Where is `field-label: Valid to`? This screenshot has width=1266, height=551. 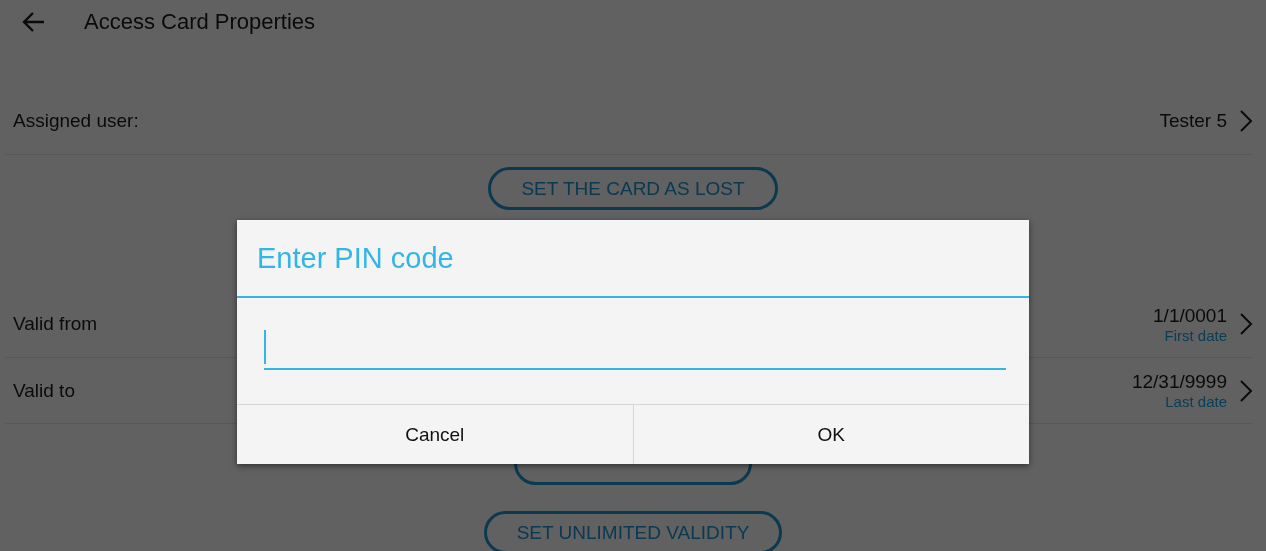 field-label: Valid to is located at coordinates (44, 390).